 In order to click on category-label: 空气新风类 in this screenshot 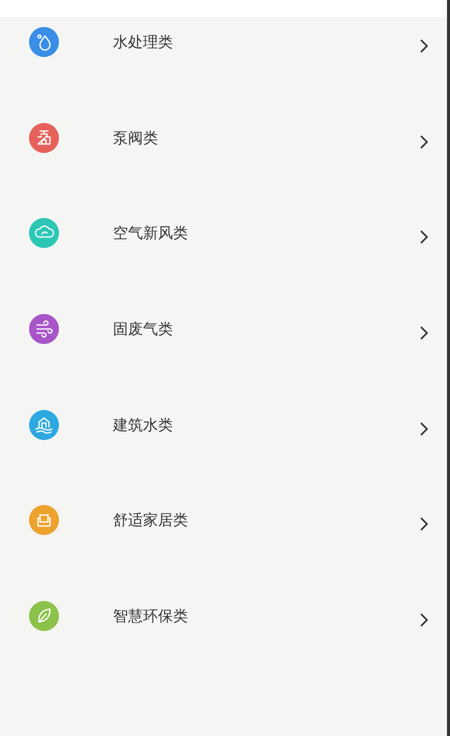, I will do `click(151, 233)`.